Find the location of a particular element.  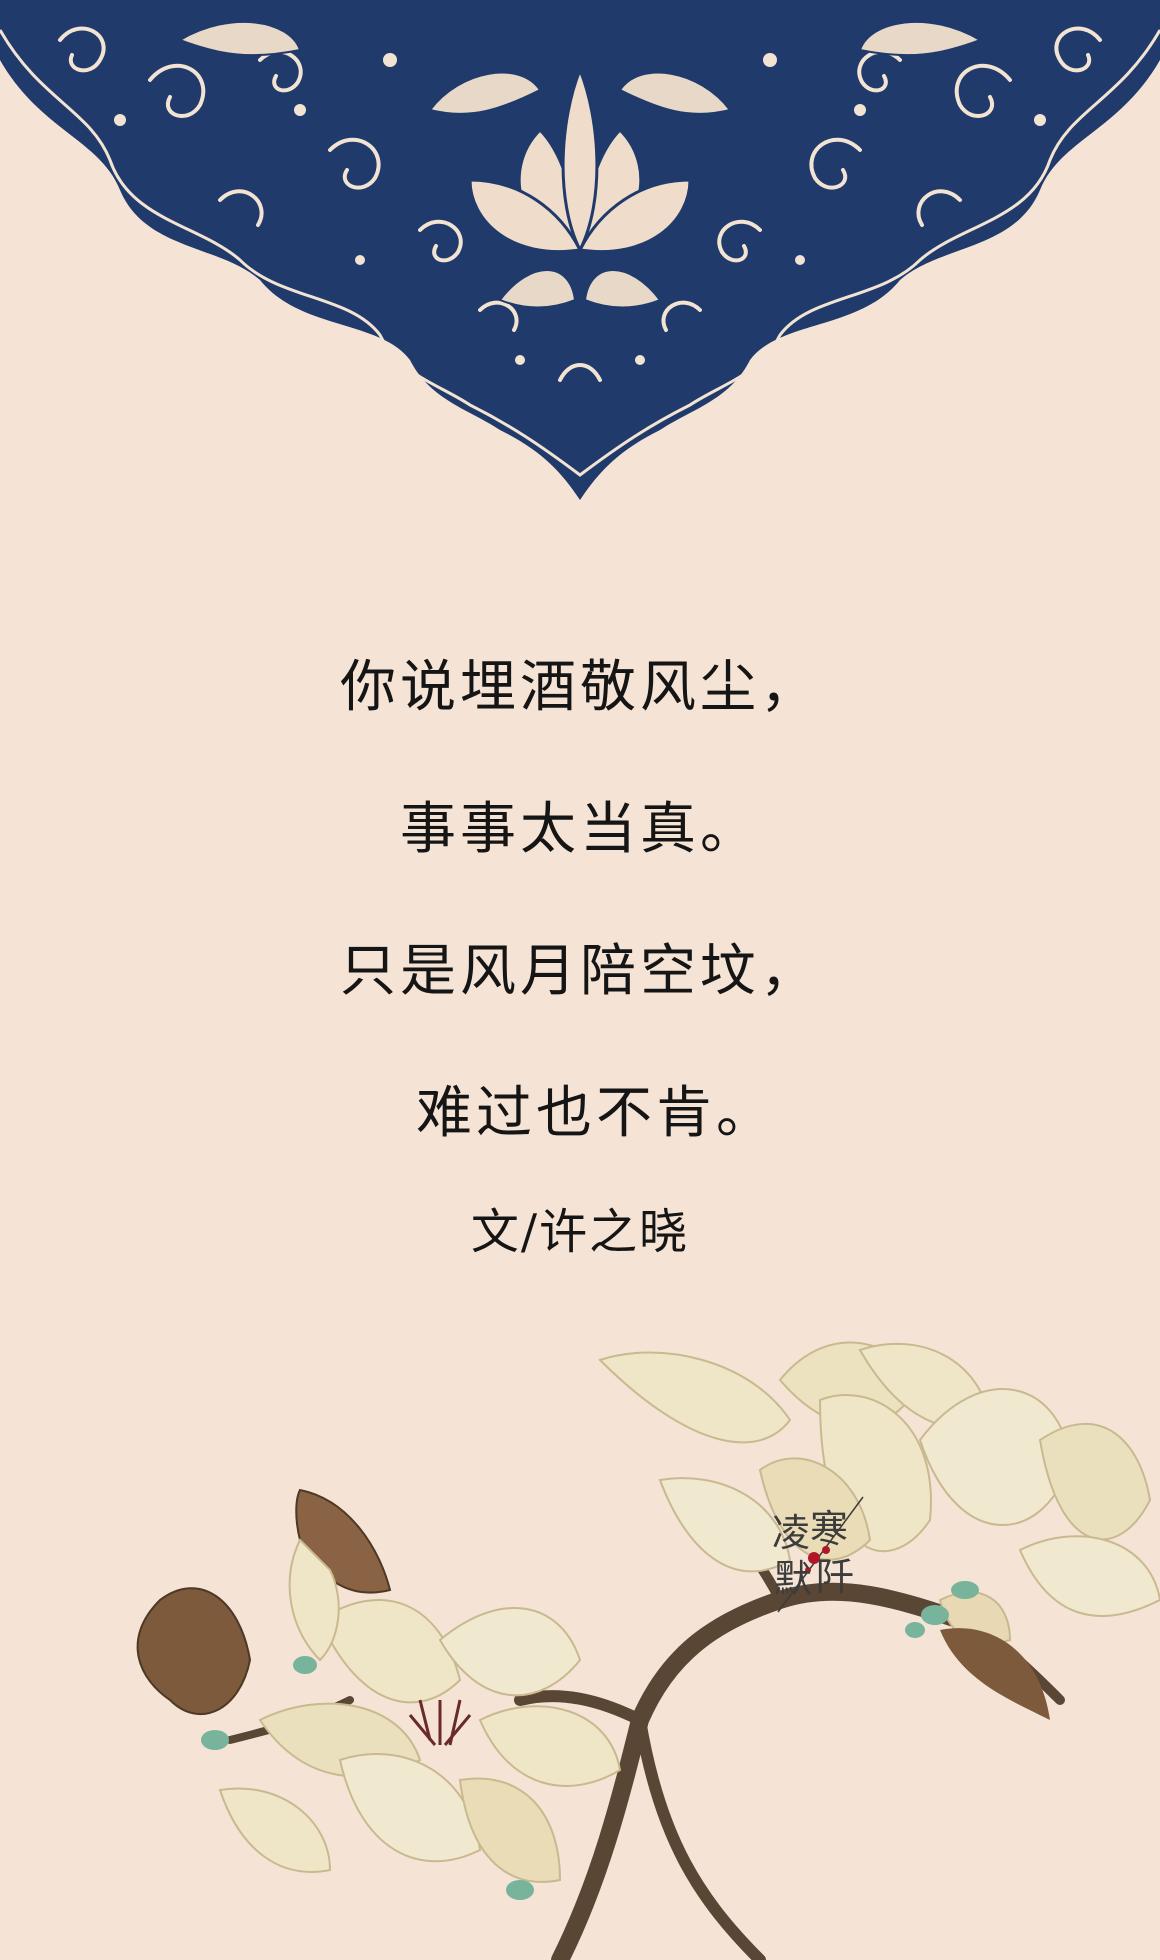

magnolia-bud-left is located at coordinates (194, 1651).